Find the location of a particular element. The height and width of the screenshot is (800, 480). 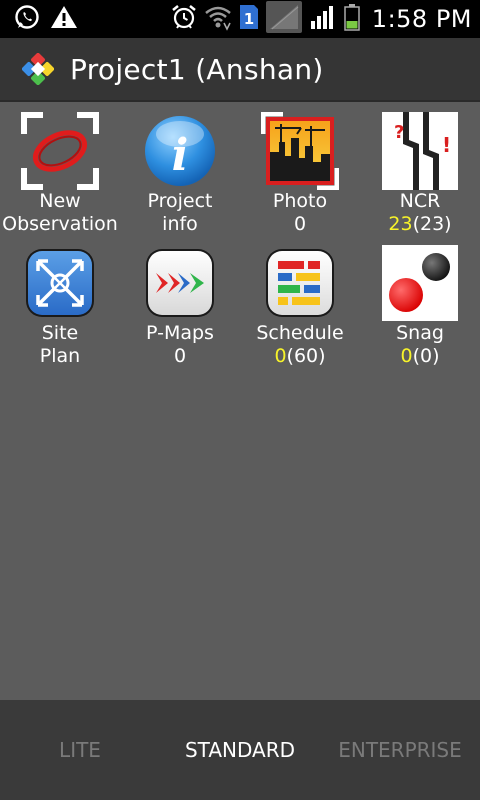

new-observation-icon is located at coordinates (60, 151).